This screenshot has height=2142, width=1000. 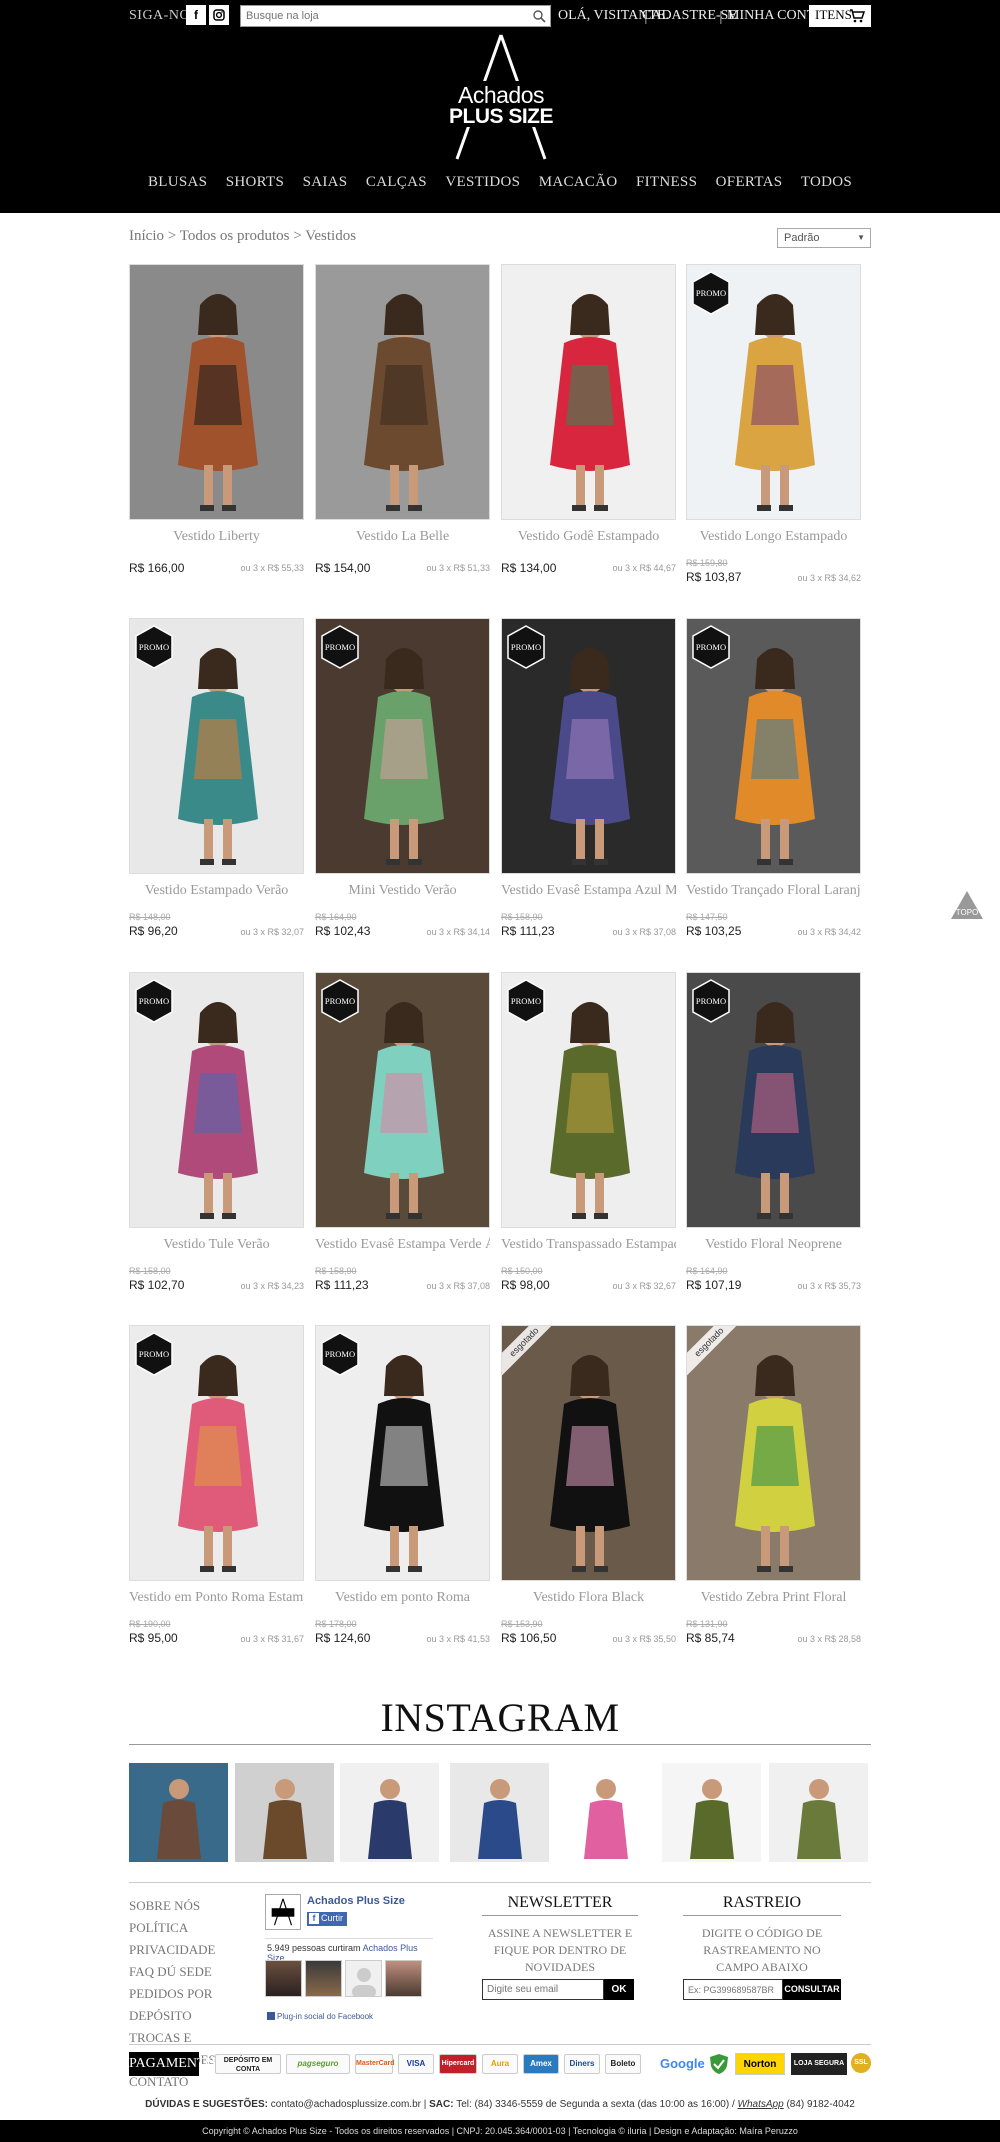 I want to click on newsletter-email-input, so click(x=543, y=1989).